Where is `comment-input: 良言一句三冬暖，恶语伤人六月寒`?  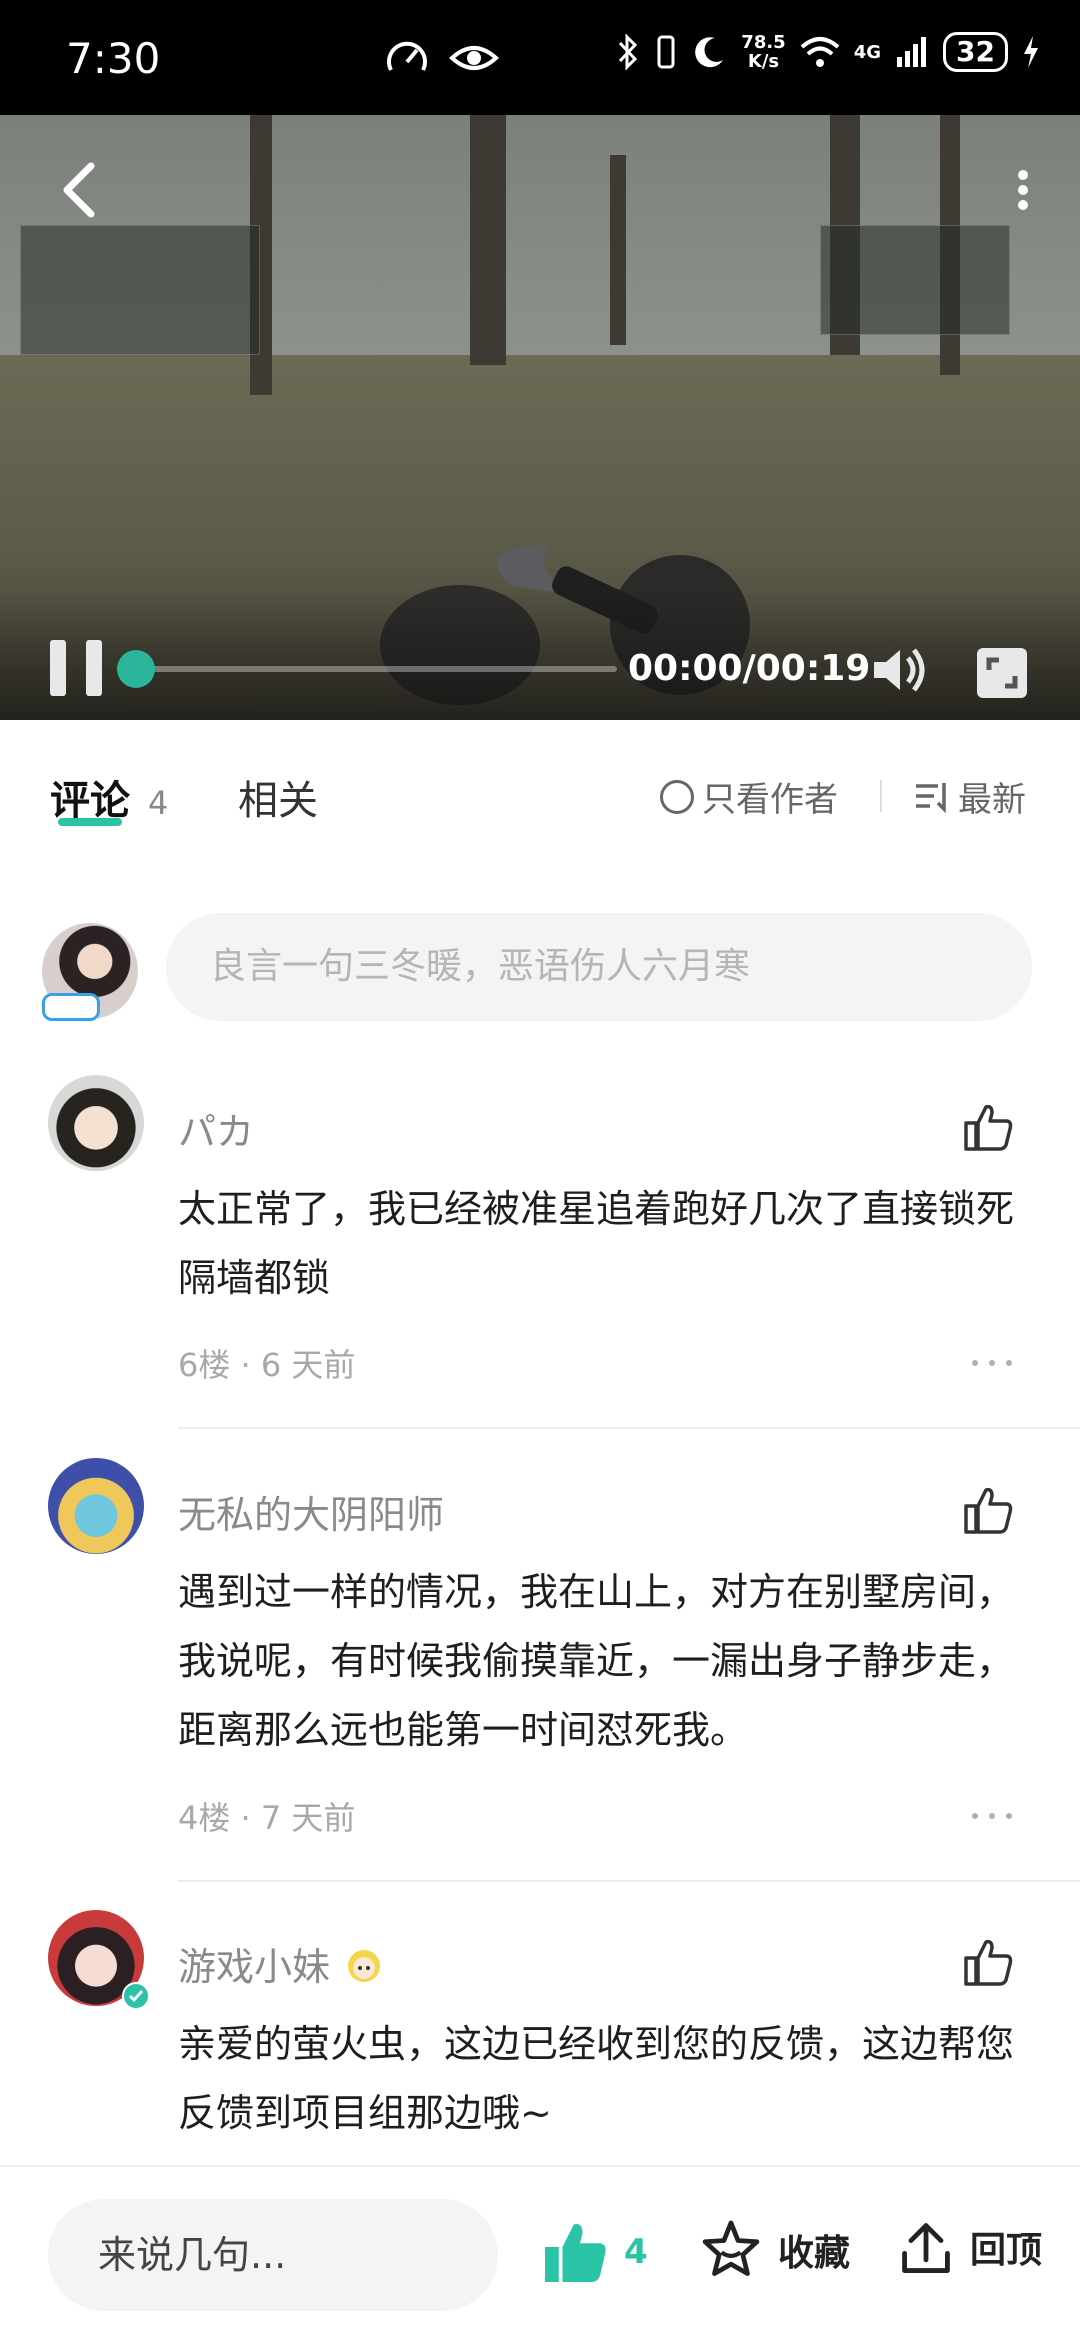 comment-input: 良言一句三冬暖，恶语伤人六月寒 is located at coordinates (599, 967).